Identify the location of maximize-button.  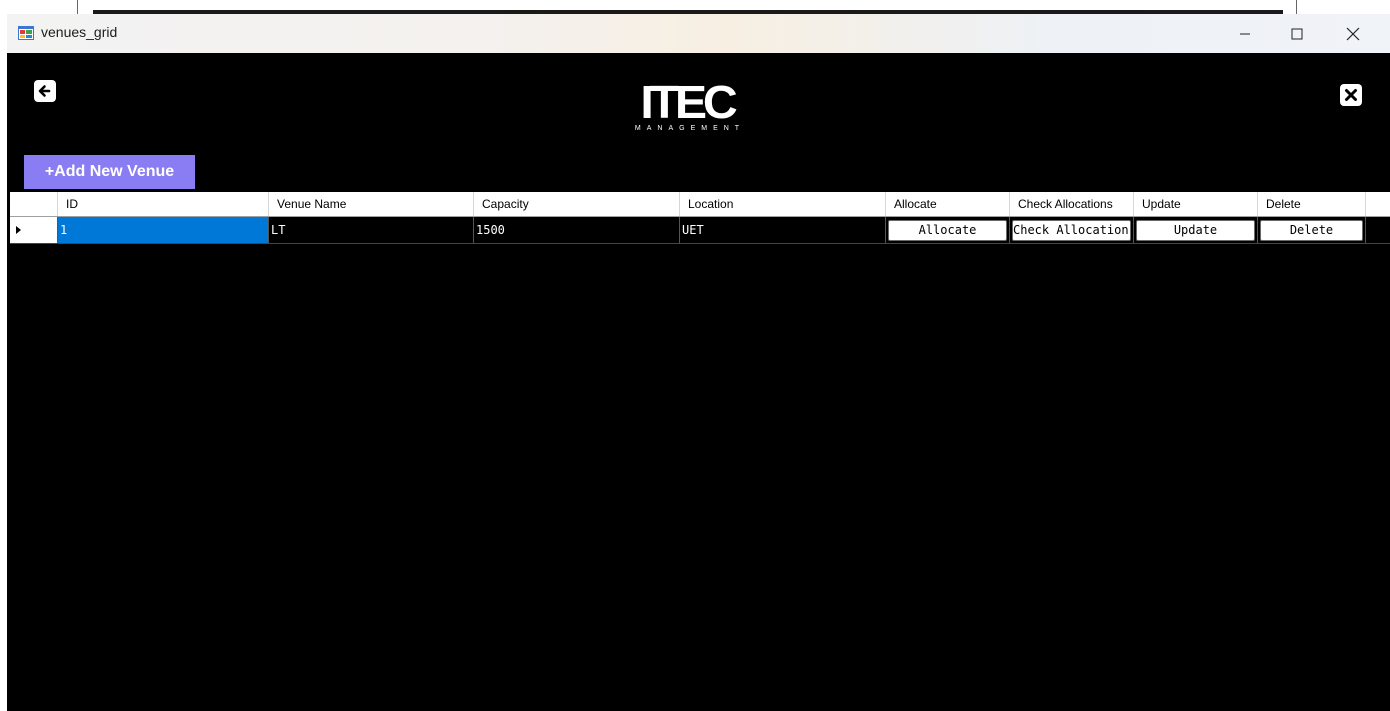
(1297, 33).